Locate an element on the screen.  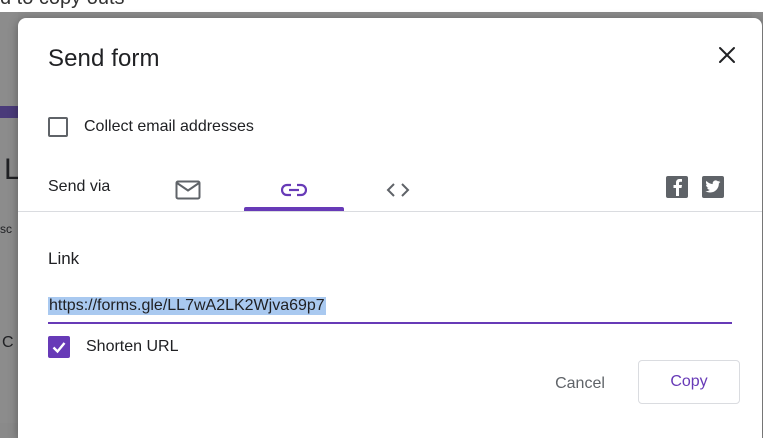
url-value: https://forms.gle/LL7wA2LK2Wjva69p7 is located at coordinates (187, 306).